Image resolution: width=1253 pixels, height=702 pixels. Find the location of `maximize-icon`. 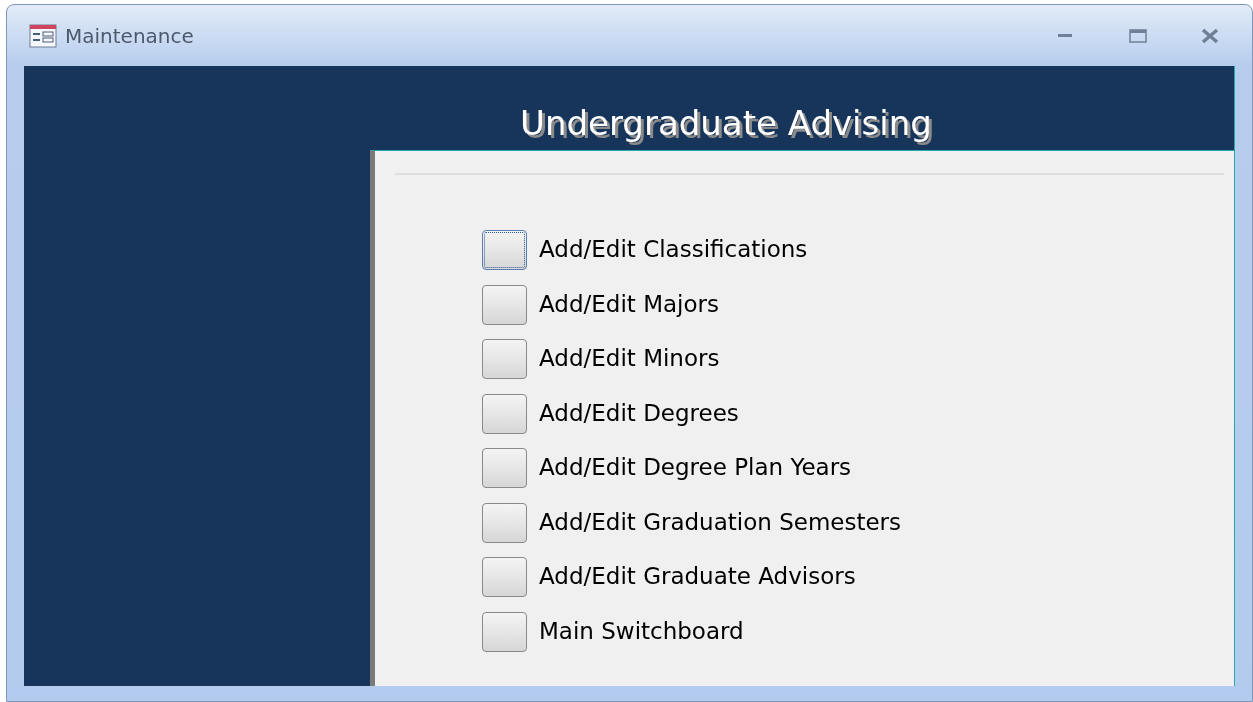

maximize-icon is located at coordinates (1138, 35).